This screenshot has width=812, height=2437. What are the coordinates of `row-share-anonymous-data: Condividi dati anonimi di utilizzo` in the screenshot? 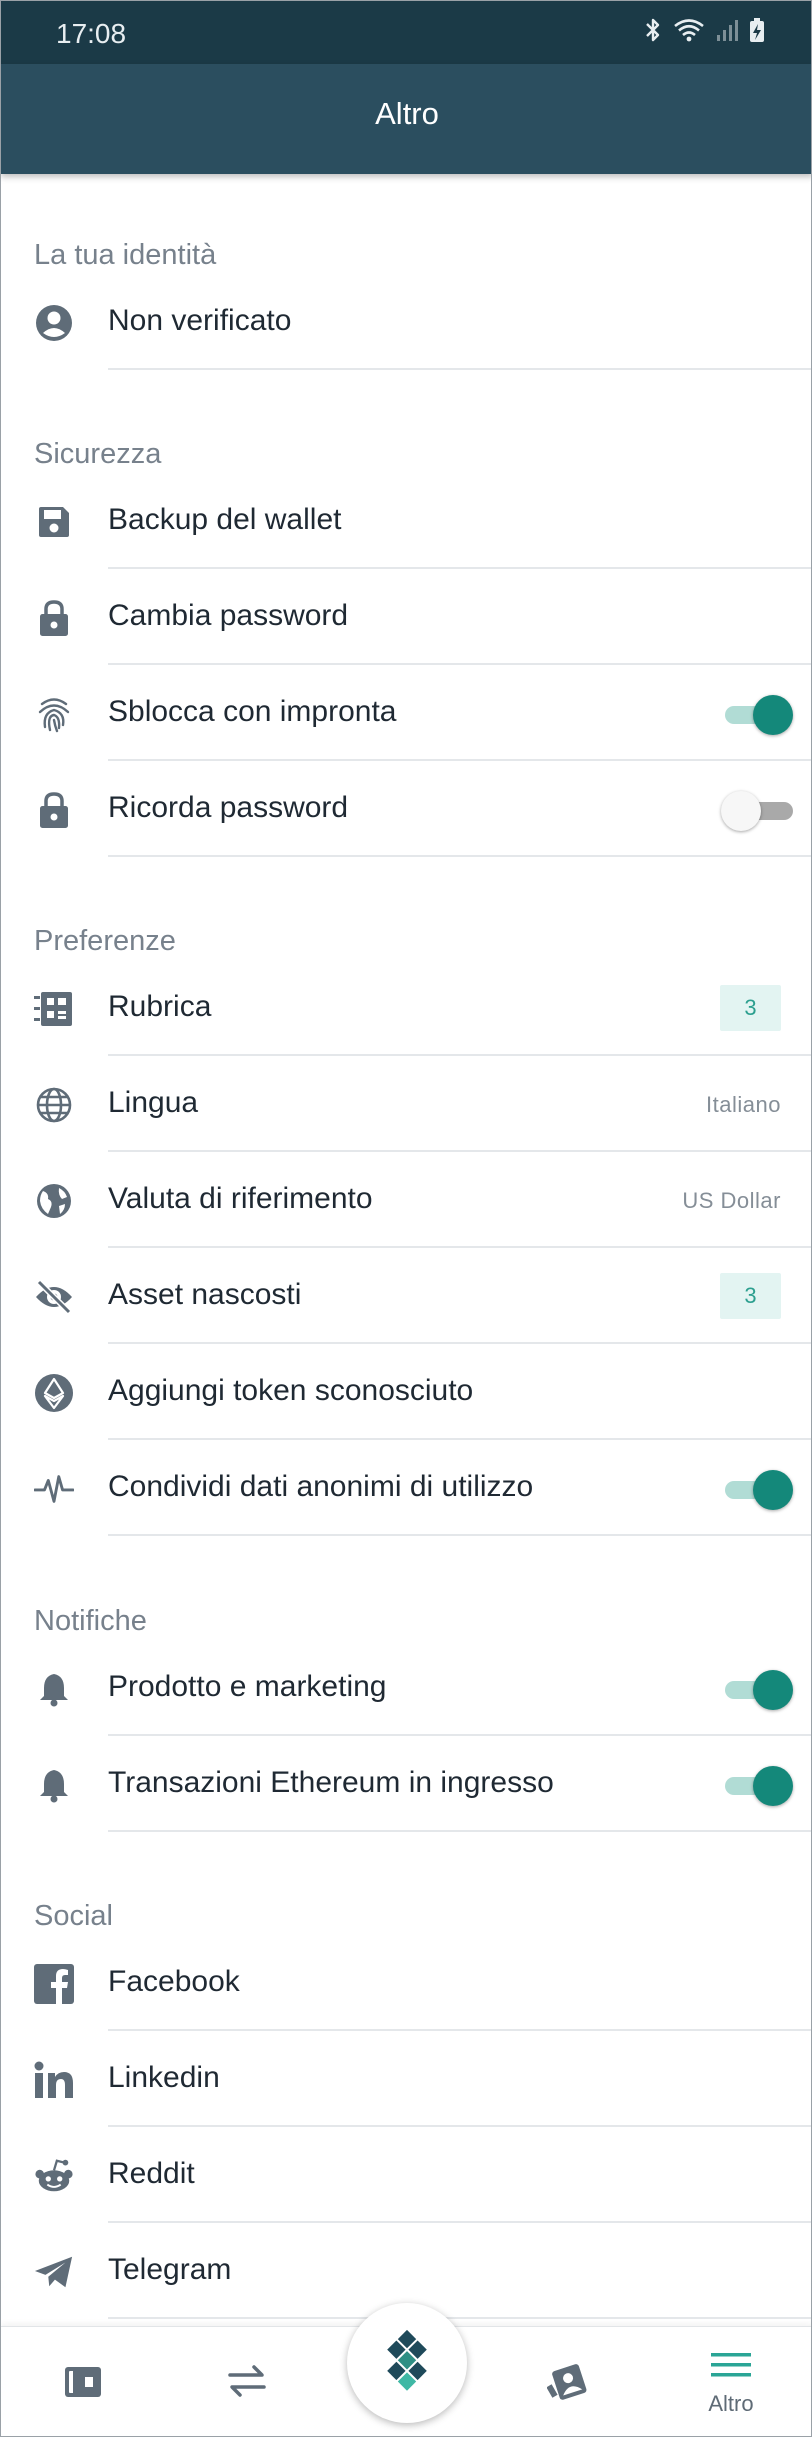 It's located at (406, 1488).